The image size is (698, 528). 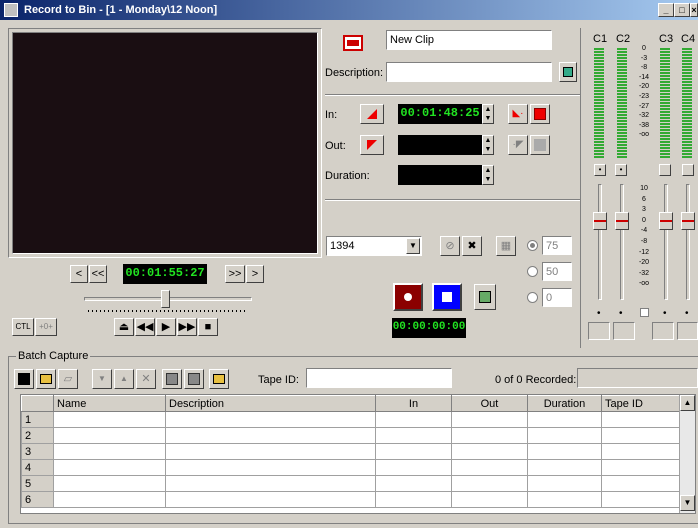 What do you see at coordinates (540, 145) in the screenshot?
I see `clear-out-button` at bounding box center [540, 145].